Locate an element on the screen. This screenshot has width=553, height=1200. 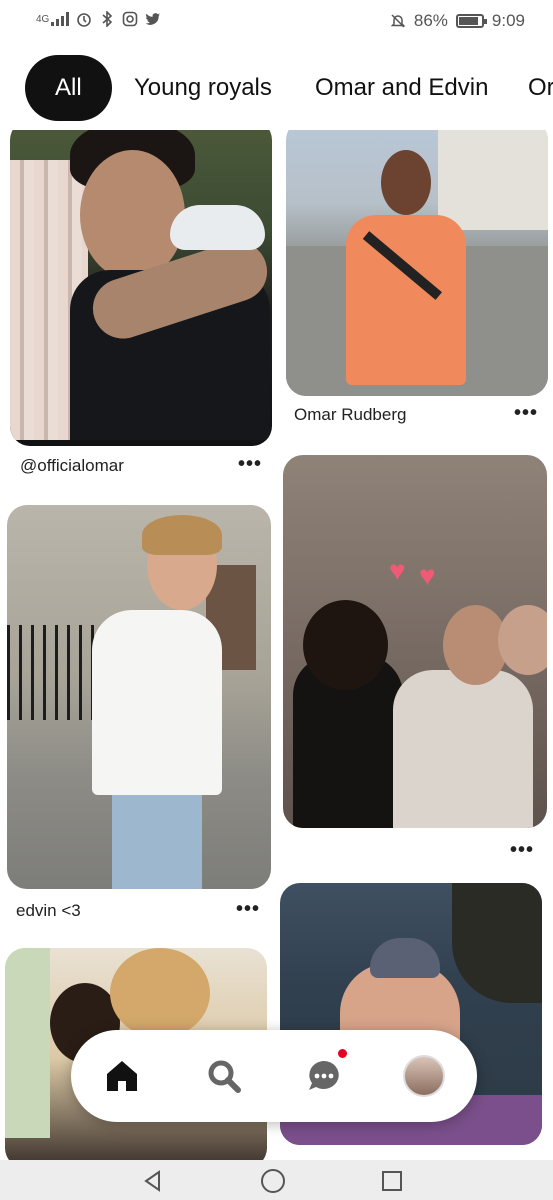
network-label: 4G is located at coordinates (43, 19).